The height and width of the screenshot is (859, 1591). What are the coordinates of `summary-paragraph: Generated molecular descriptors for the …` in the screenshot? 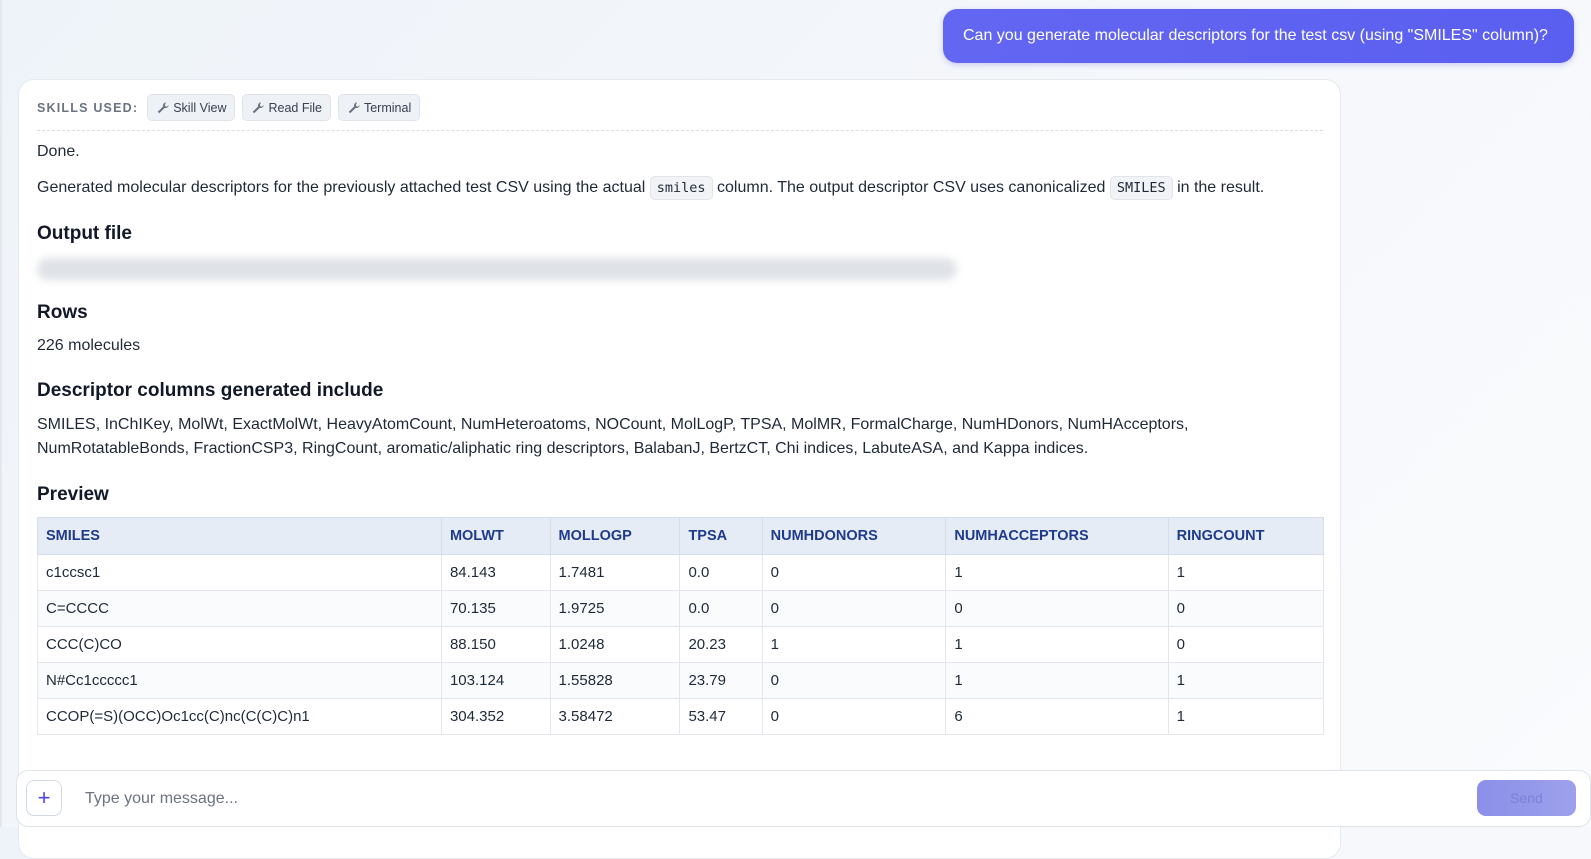 It's located at (651, 188).